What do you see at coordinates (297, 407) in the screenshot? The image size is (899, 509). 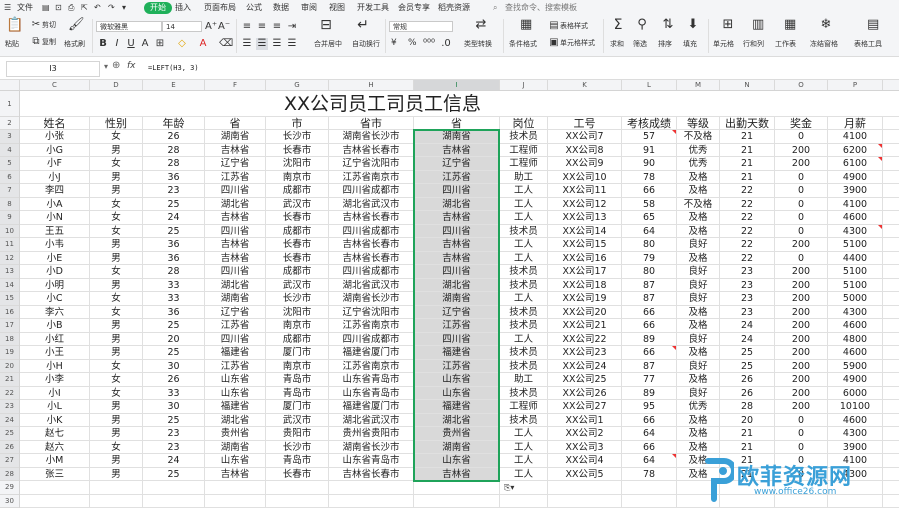 I see `table-cell: 厦门市` at bounding box center [297, 407].